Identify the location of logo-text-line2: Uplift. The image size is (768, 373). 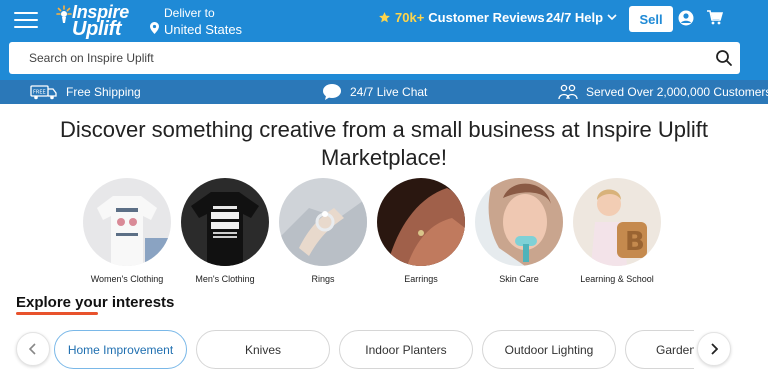
(97, 29).